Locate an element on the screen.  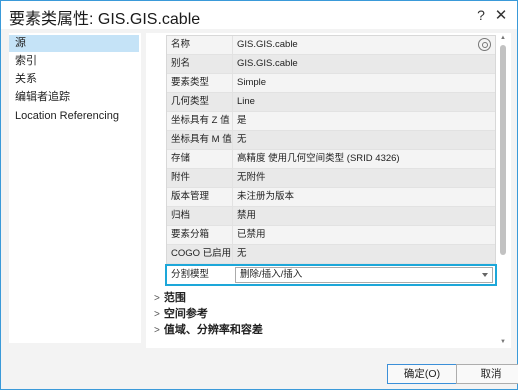
property-key: 坐标具有 M 值 is located at coordinates (200, 140).